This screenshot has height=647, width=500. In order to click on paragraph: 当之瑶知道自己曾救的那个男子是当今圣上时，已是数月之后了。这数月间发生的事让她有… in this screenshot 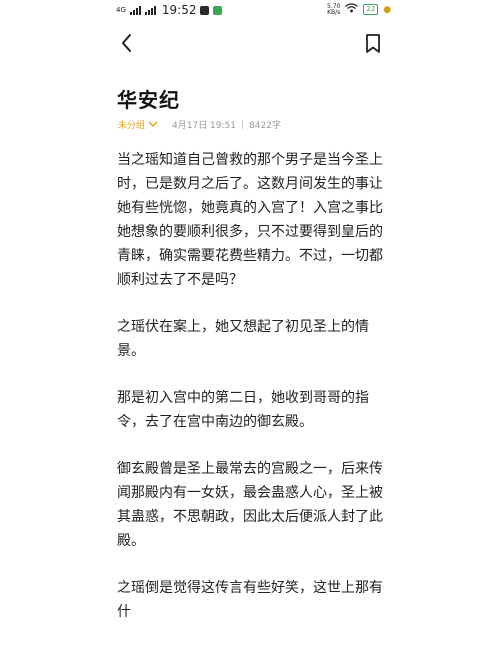, I will do `click(250, 220)`.